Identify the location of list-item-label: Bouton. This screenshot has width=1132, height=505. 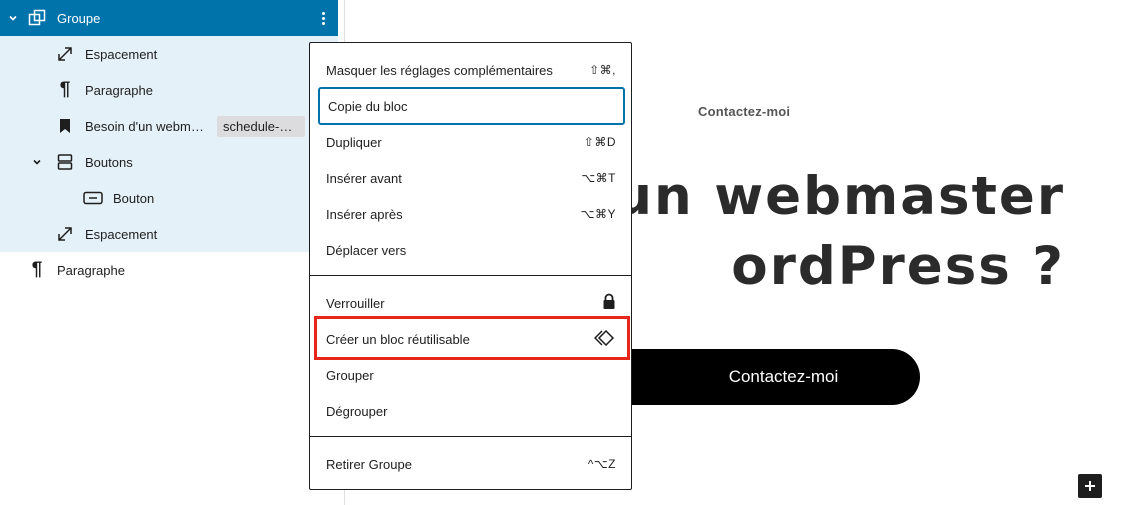
(134, 198).